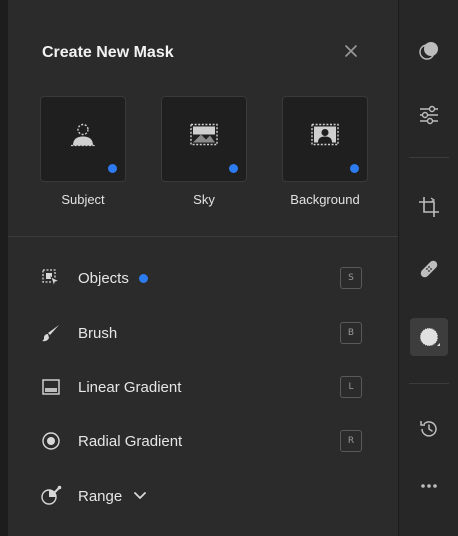 The image size is (458, 536). What do you see at coordinates (429, 486) in the screenshot?
I see `more-icon` at bounding box center [429, 486].